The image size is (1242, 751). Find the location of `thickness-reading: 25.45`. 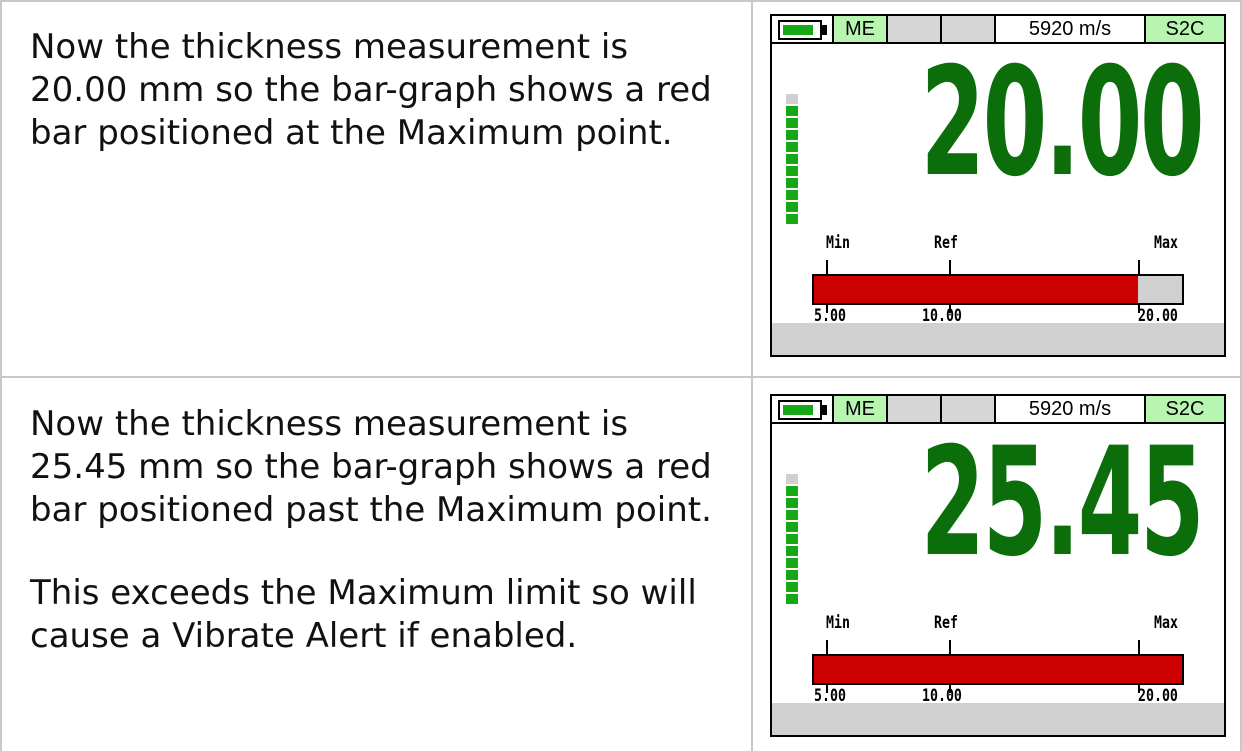

thickness-reading: 25.45 is located at coordinates (1062, 503).